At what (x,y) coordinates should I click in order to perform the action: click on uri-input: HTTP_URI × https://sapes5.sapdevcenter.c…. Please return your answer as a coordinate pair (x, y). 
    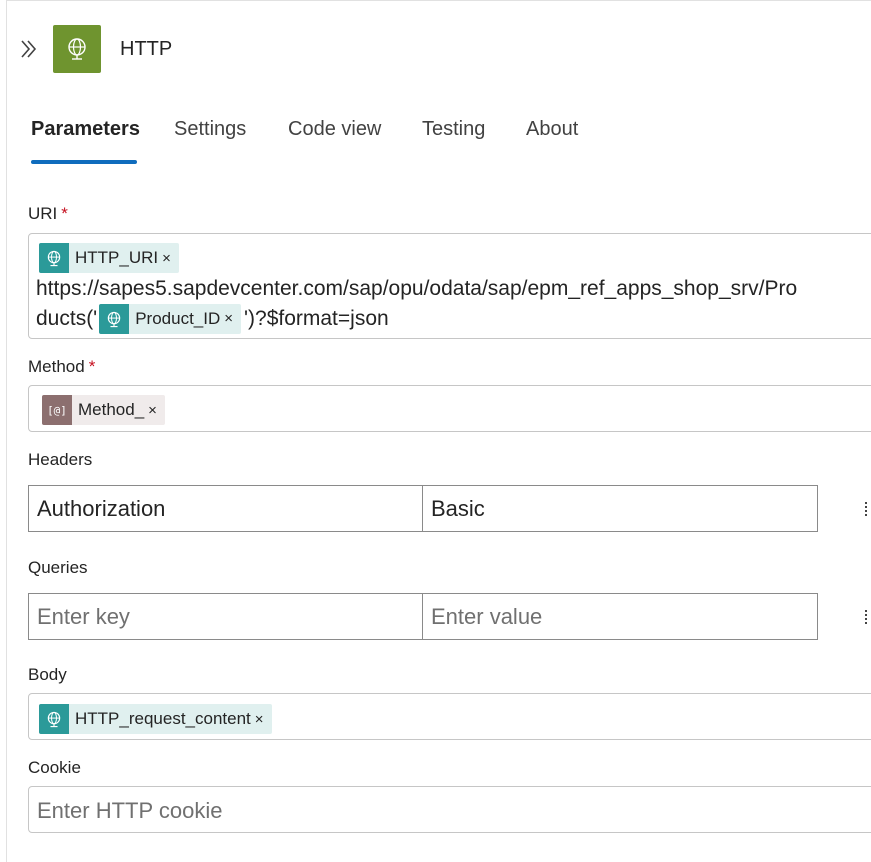
    Looking at the image, I should click on (449, 286).